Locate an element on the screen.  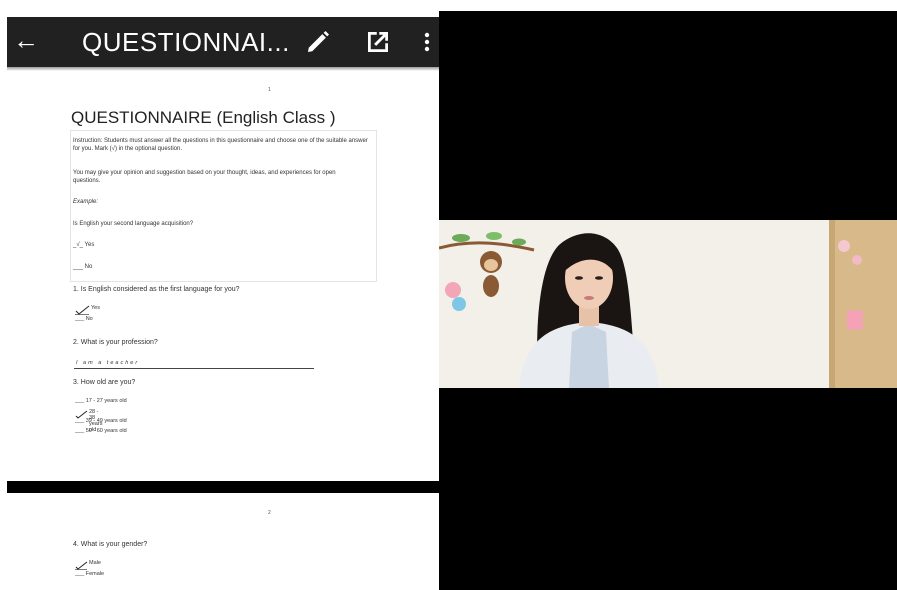
q4-male-label: Male is located at coordinates (95, 563).